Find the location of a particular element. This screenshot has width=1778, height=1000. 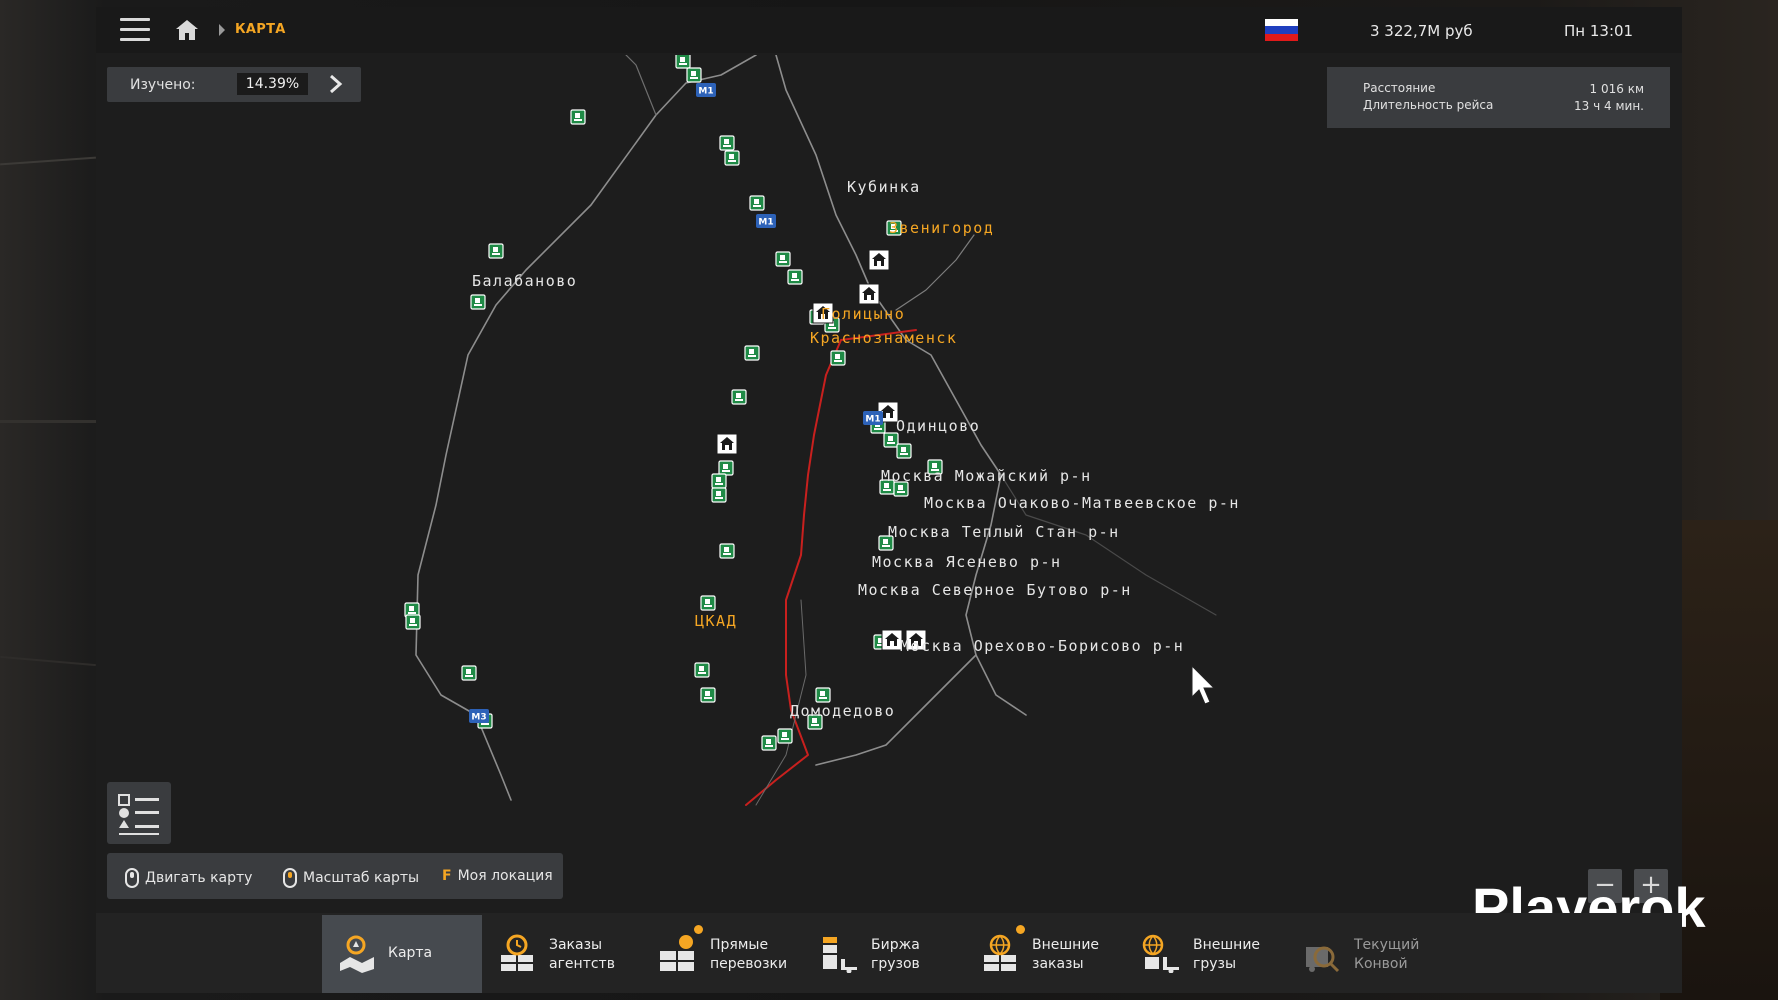

city-label: Москва Очаково-Матвеевское р-н is located at coordinates (1082, 503).